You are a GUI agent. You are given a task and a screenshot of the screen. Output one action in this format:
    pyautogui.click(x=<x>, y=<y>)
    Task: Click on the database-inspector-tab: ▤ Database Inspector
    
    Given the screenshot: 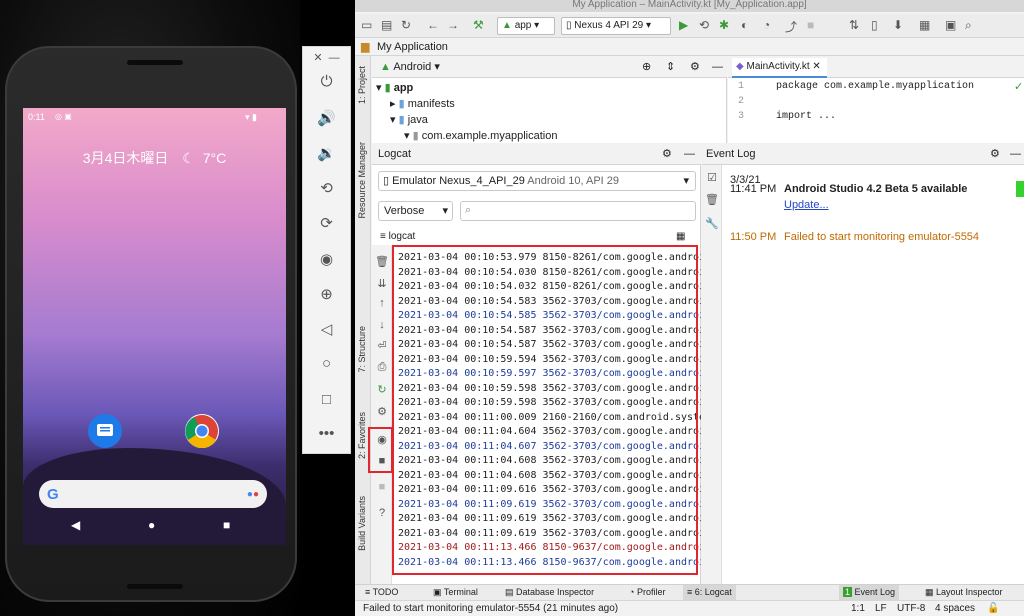 What is the action you would take?
    pyautogui.click(x=549, y=592)
    